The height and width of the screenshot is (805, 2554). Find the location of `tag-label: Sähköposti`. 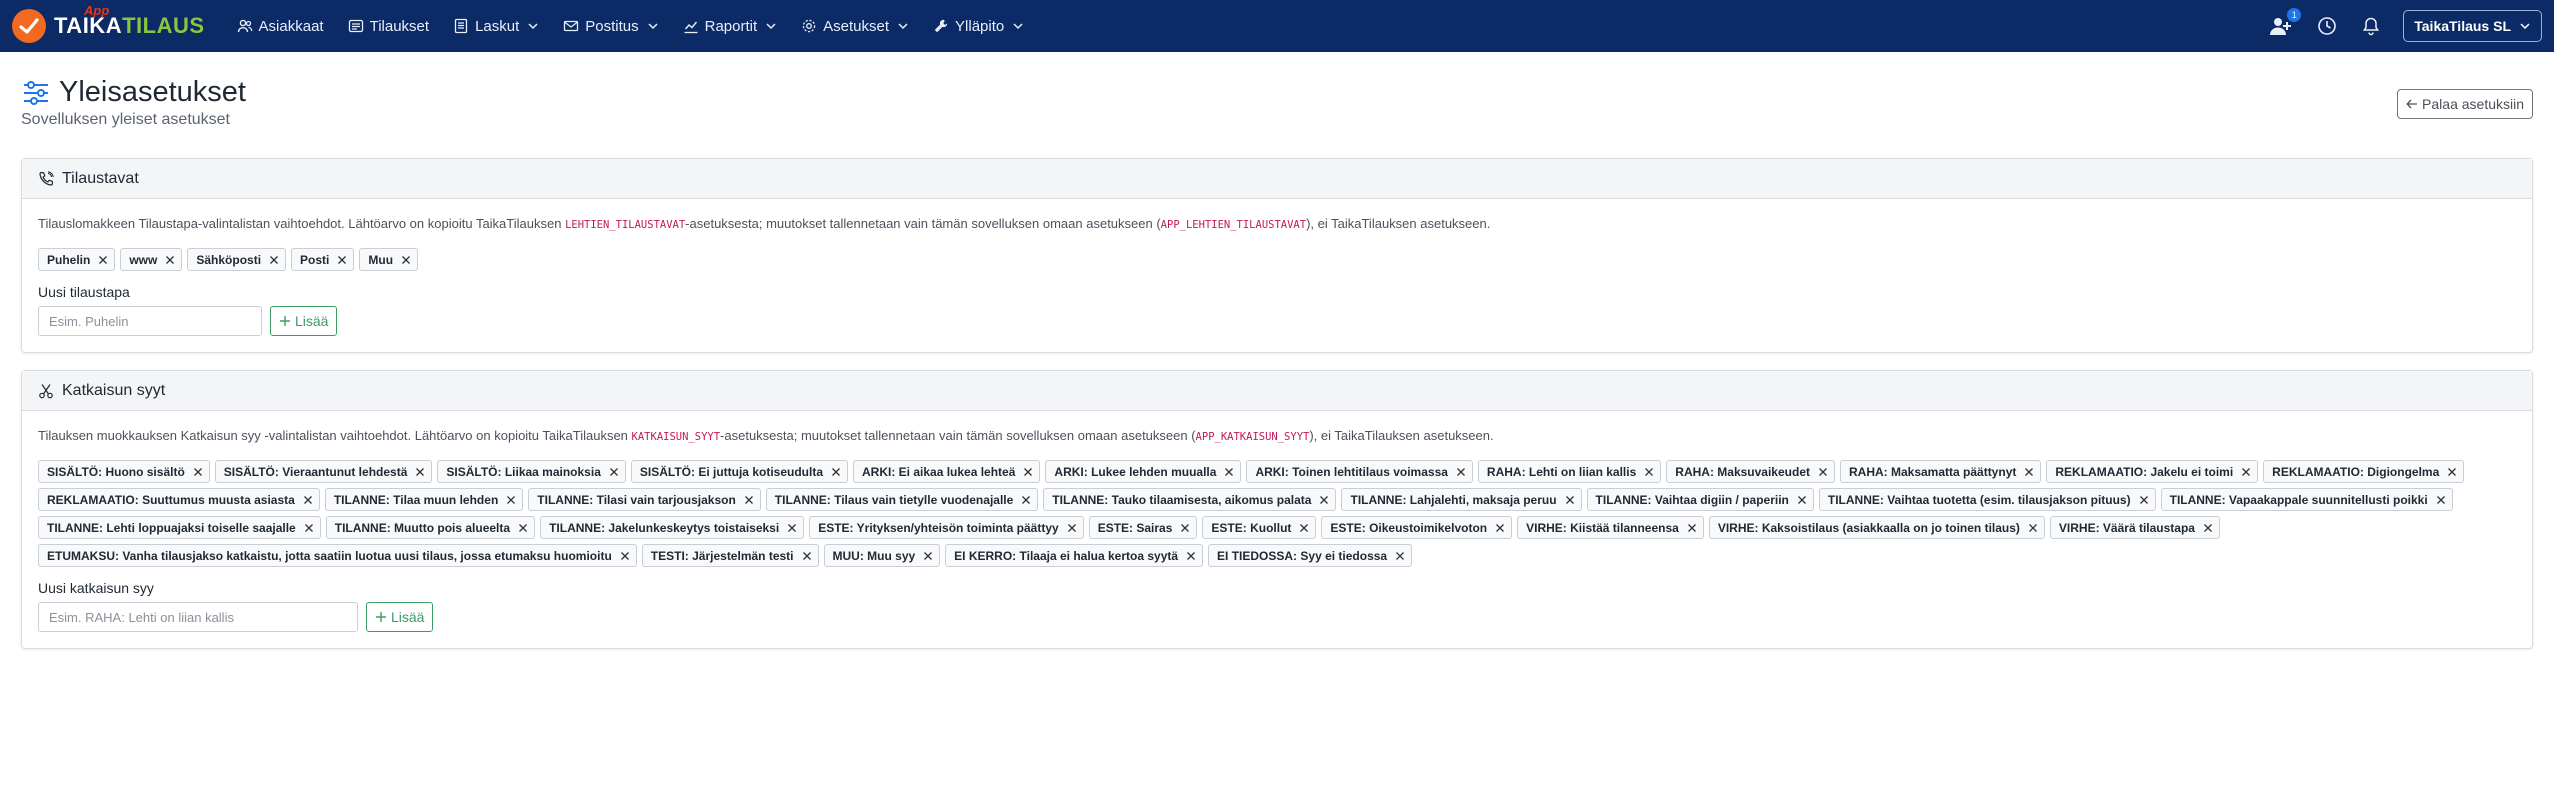

tag-label: Sähköposti is located at coordinates (229, 259).